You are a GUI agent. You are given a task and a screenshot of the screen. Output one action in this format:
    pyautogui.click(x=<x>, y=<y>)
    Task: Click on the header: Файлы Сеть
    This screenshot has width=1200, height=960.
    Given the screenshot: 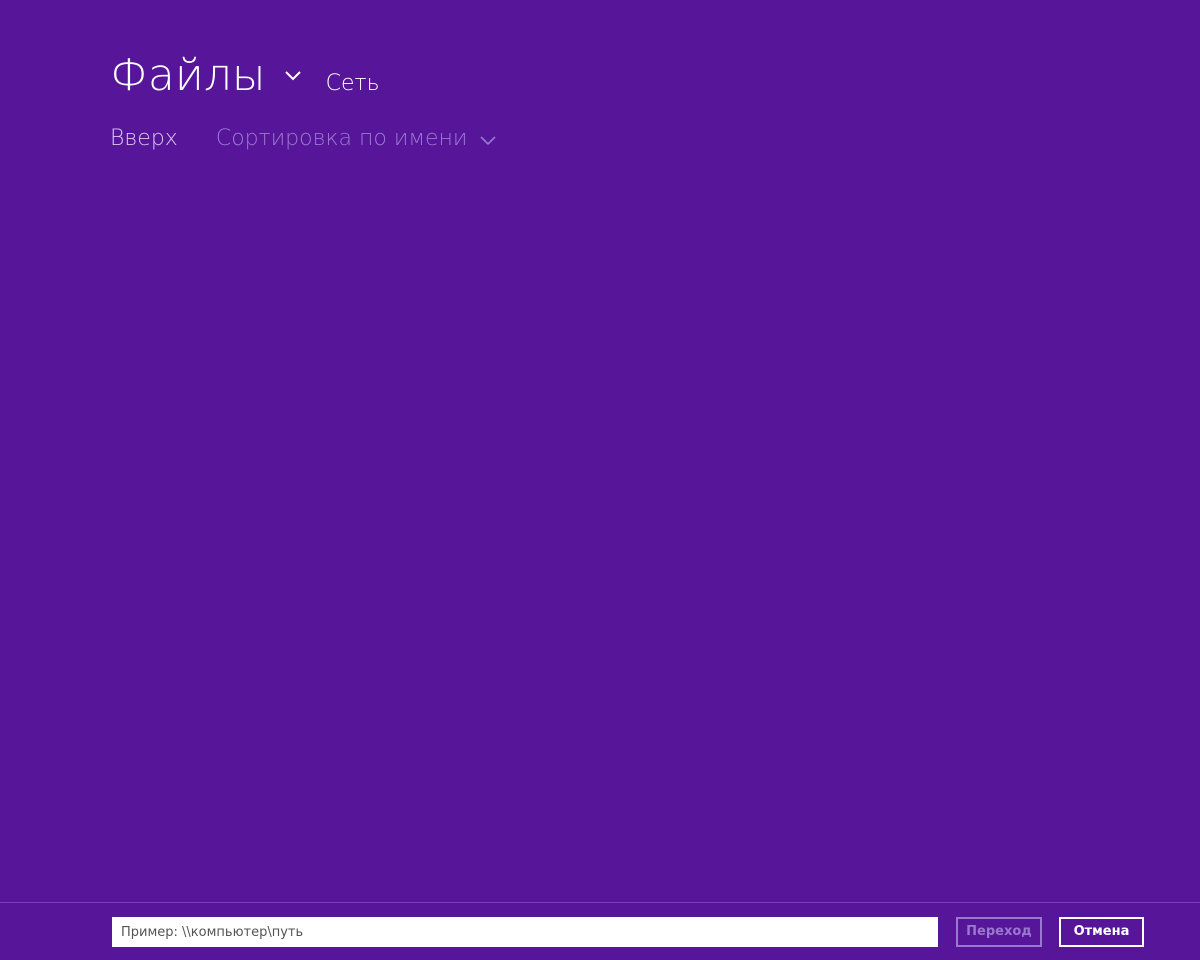 What is the action you would take?
    pyautogui.click(x=245, y=76)
    